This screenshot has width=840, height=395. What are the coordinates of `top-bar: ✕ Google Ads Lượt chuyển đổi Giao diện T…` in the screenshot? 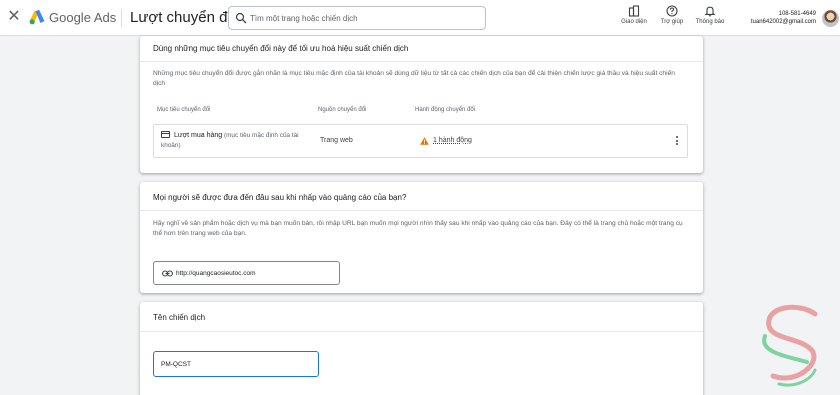 It's located at (420, 18).